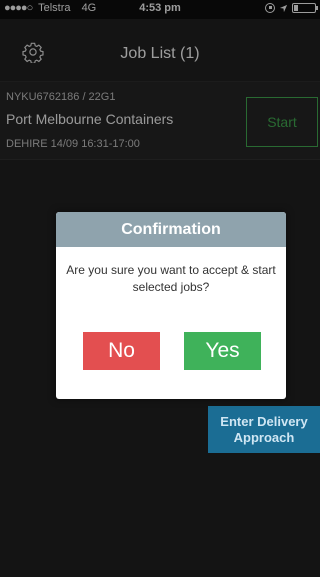 The image size is (320, 577). I want to click on dialog-title: Confirmation, so click(171, 229).